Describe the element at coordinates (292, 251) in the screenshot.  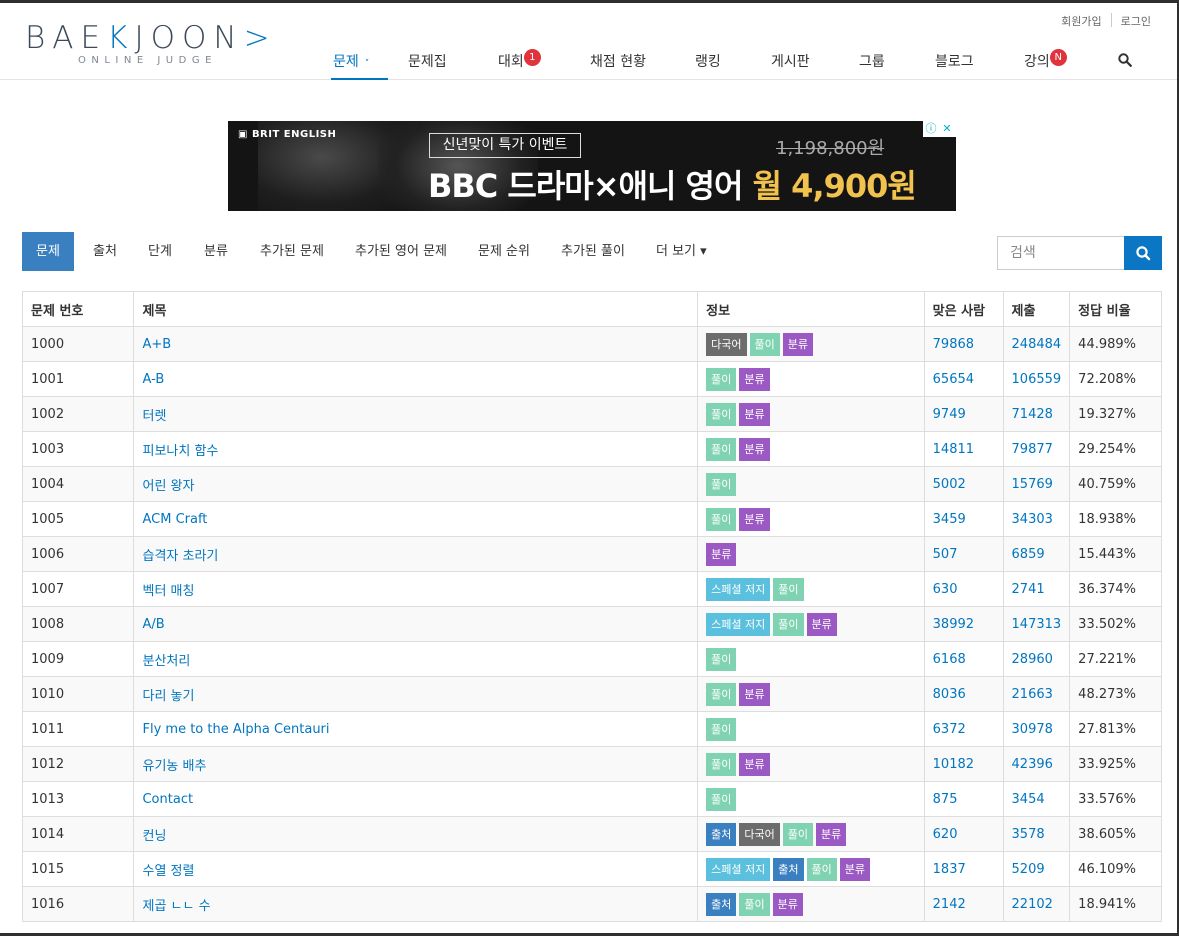
I see `tab-added-problems: 추가된 문제` at that location.